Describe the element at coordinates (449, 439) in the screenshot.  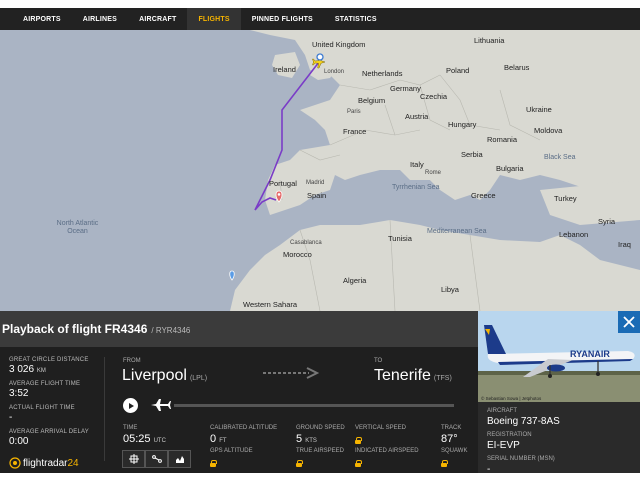
I see `field-value: 87°` at that location.